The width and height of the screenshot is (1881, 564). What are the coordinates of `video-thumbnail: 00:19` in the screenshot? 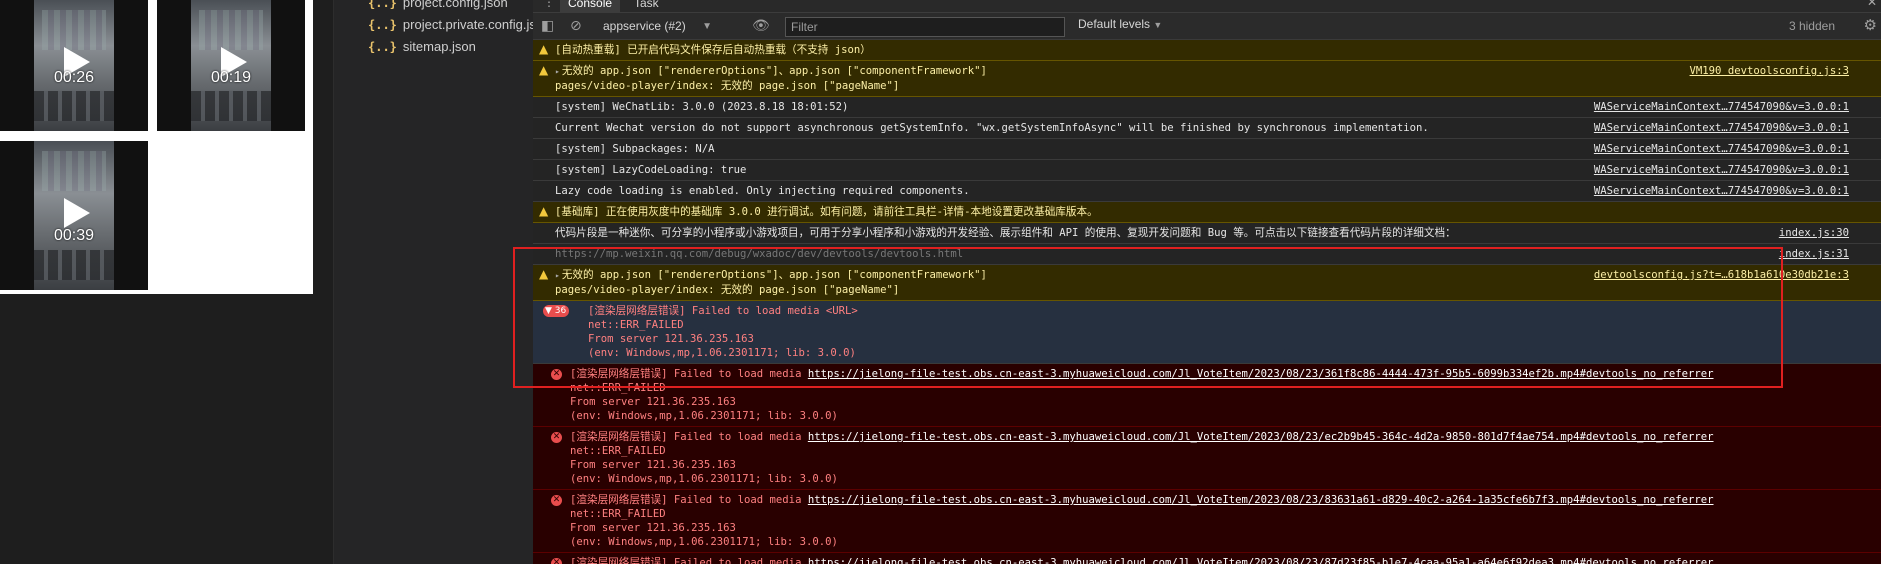 It's located at (231, 65).